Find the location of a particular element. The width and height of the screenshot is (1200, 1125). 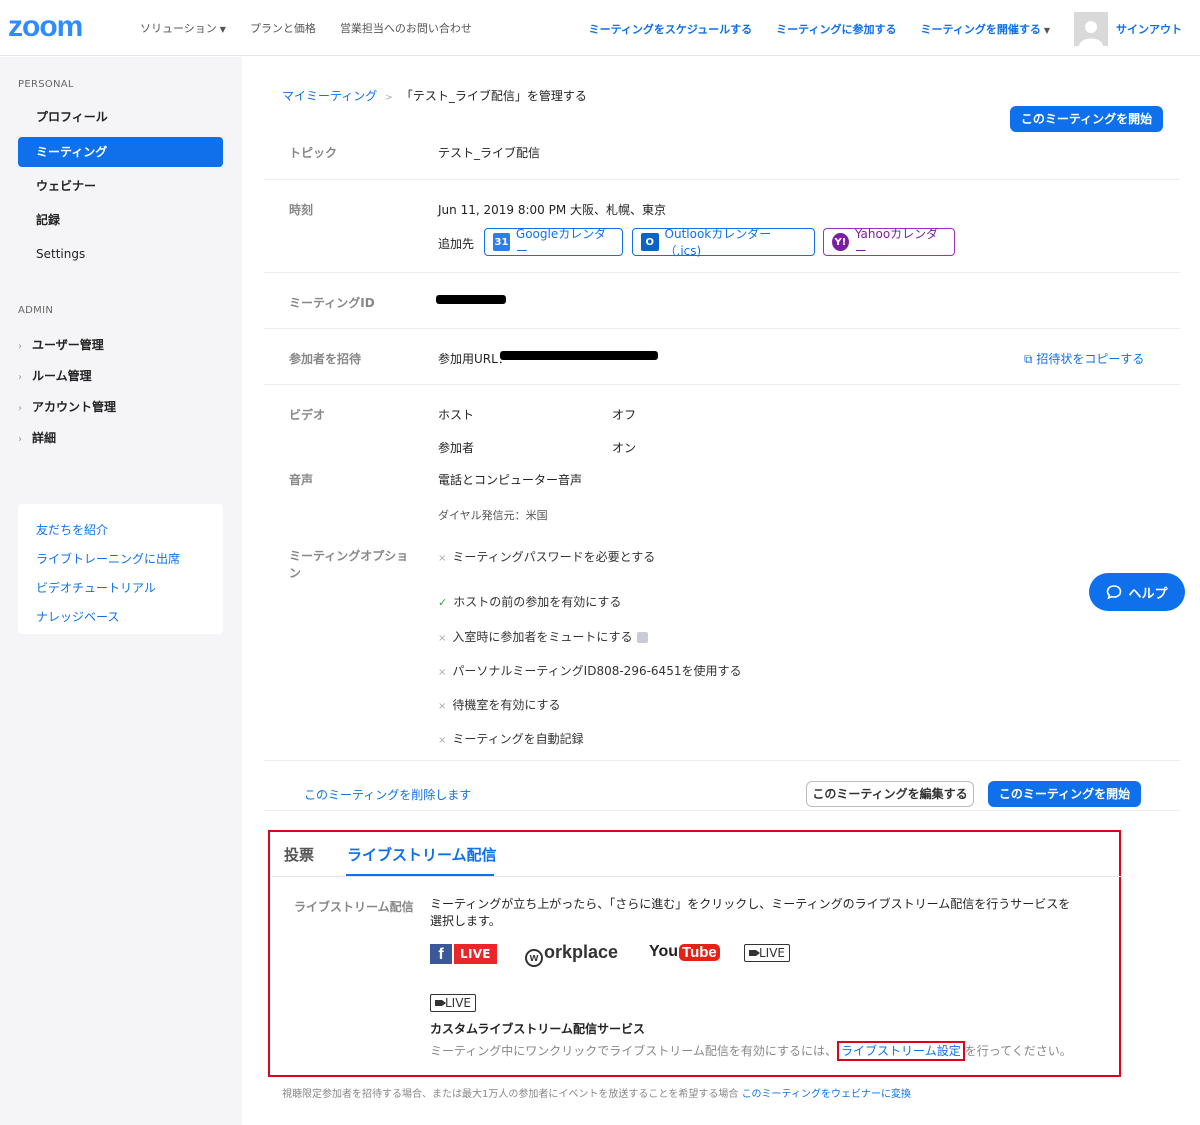

zoom-logo: zoom is located at coordinates (45, 27).